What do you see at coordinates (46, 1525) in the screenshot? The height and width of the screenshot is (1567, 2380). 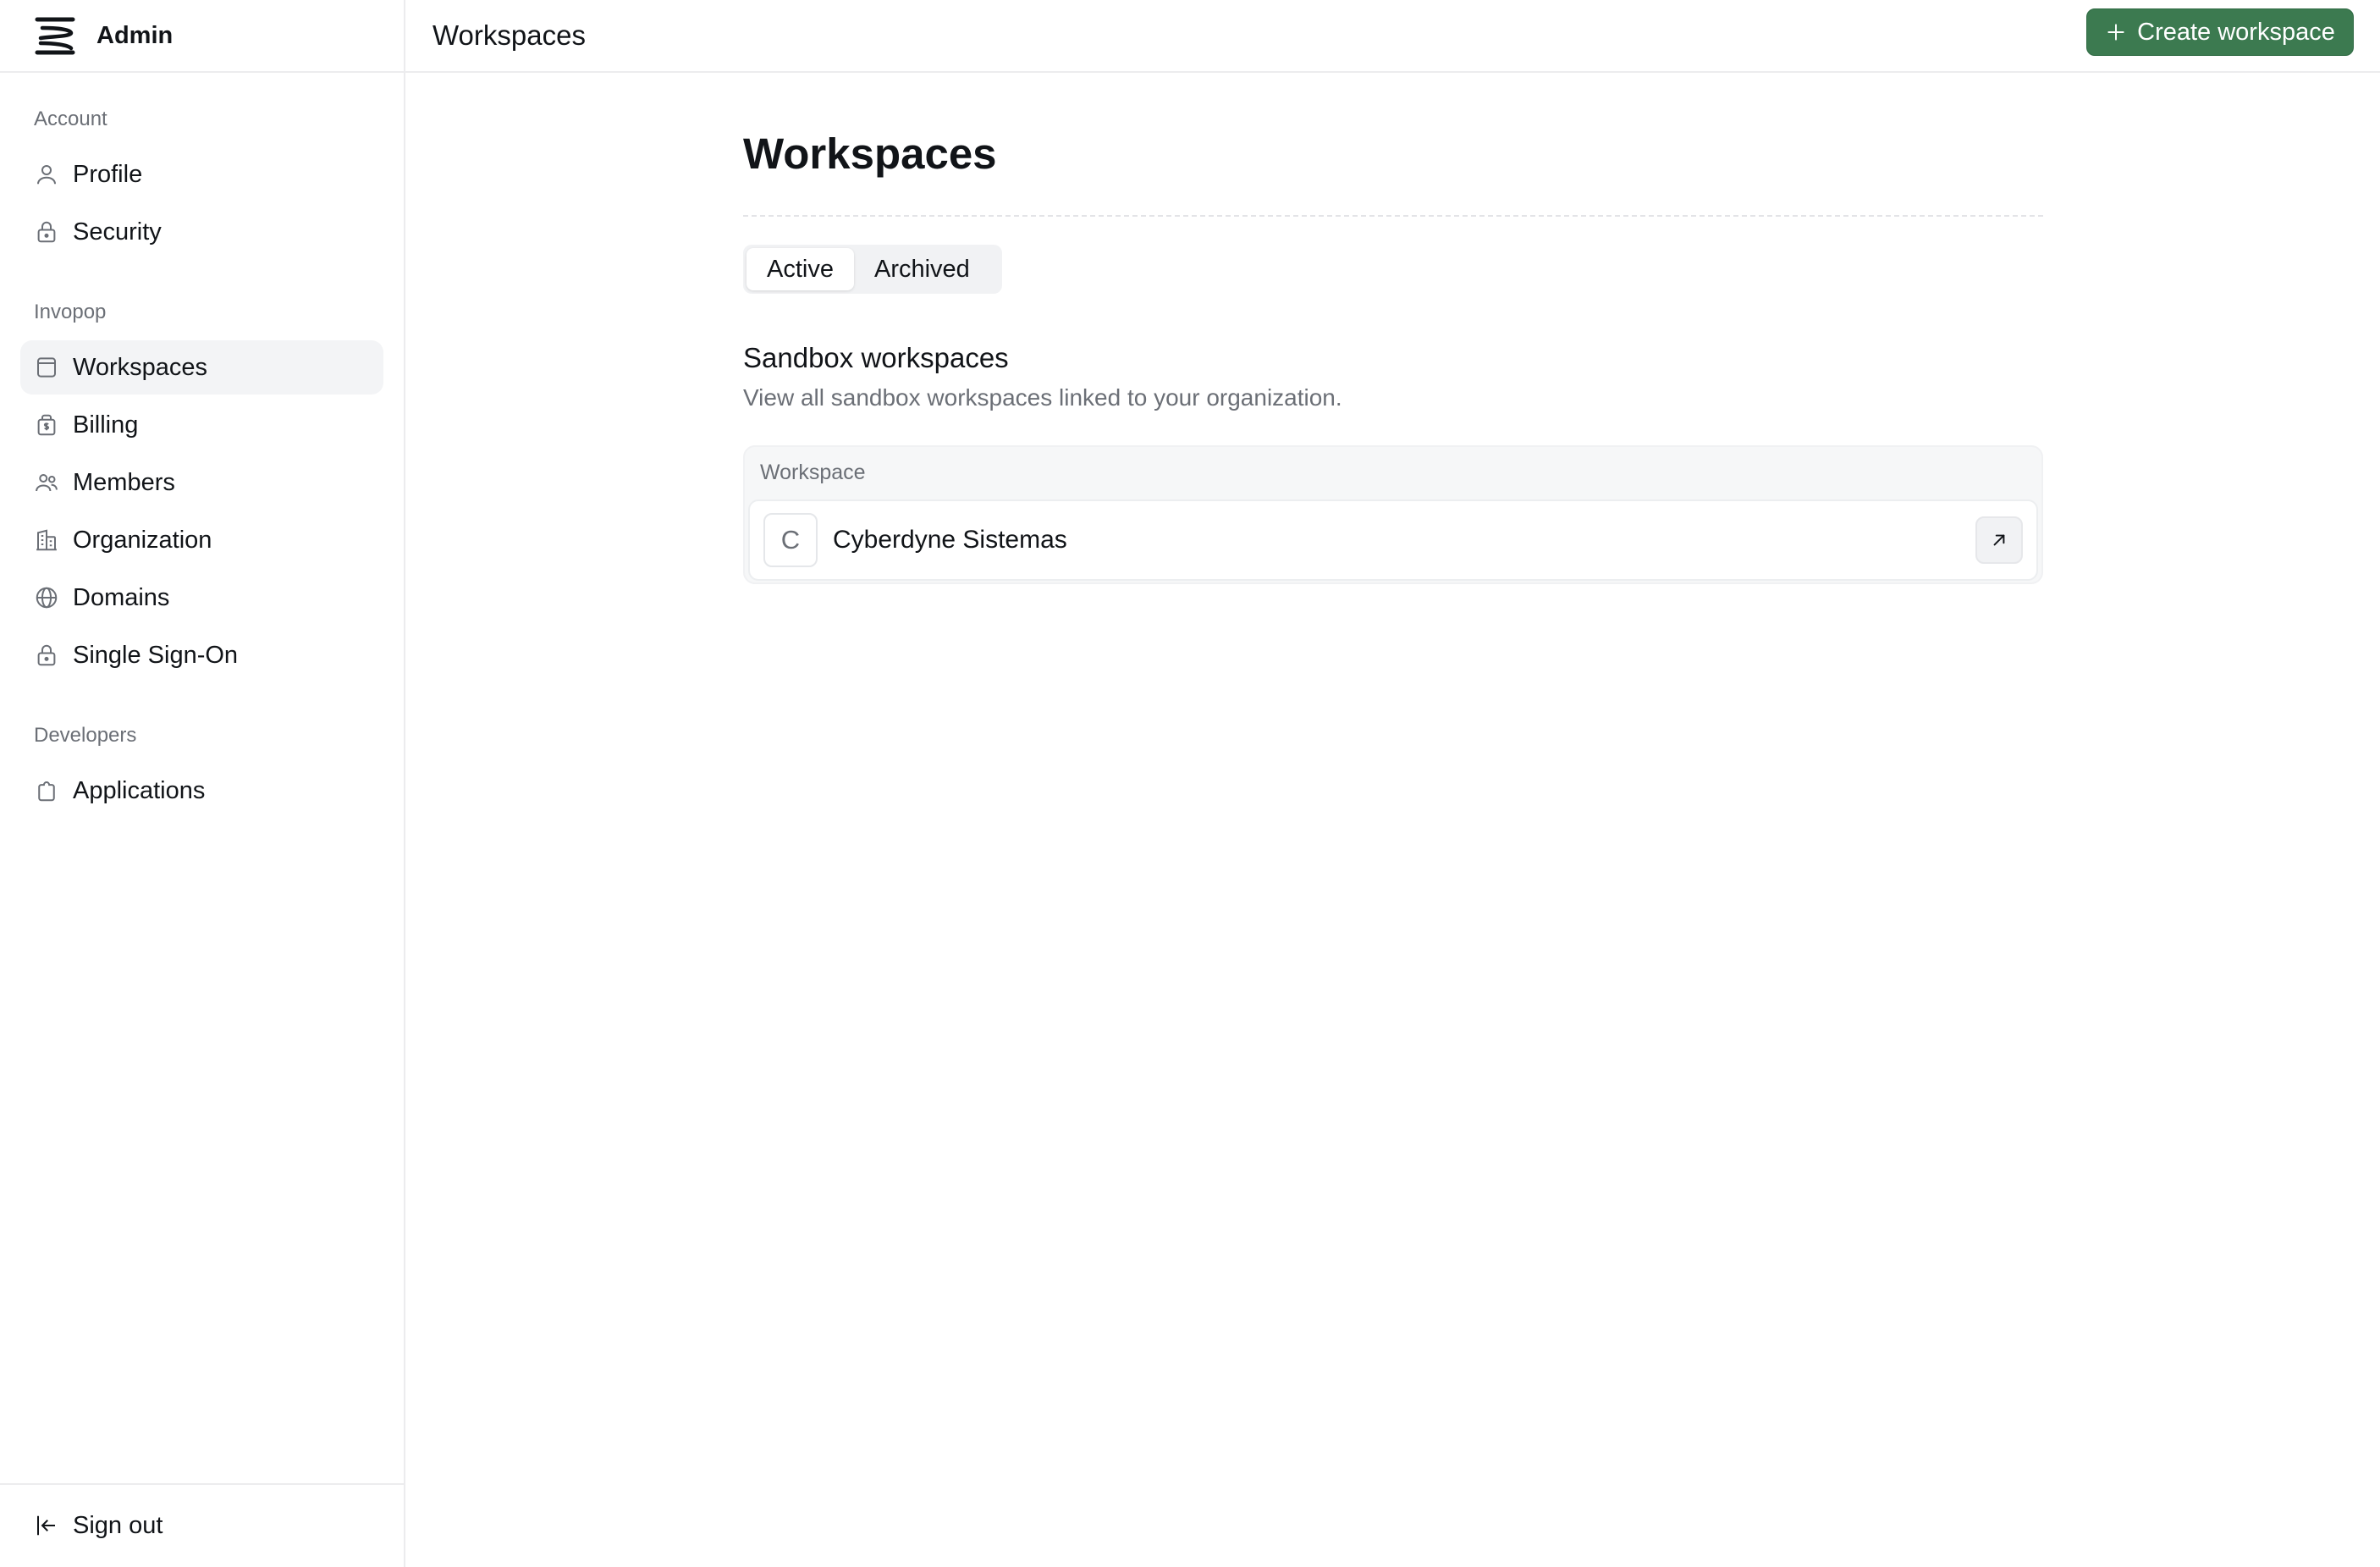 I see `sign-out-icon` at bounding box center [46, 1525].